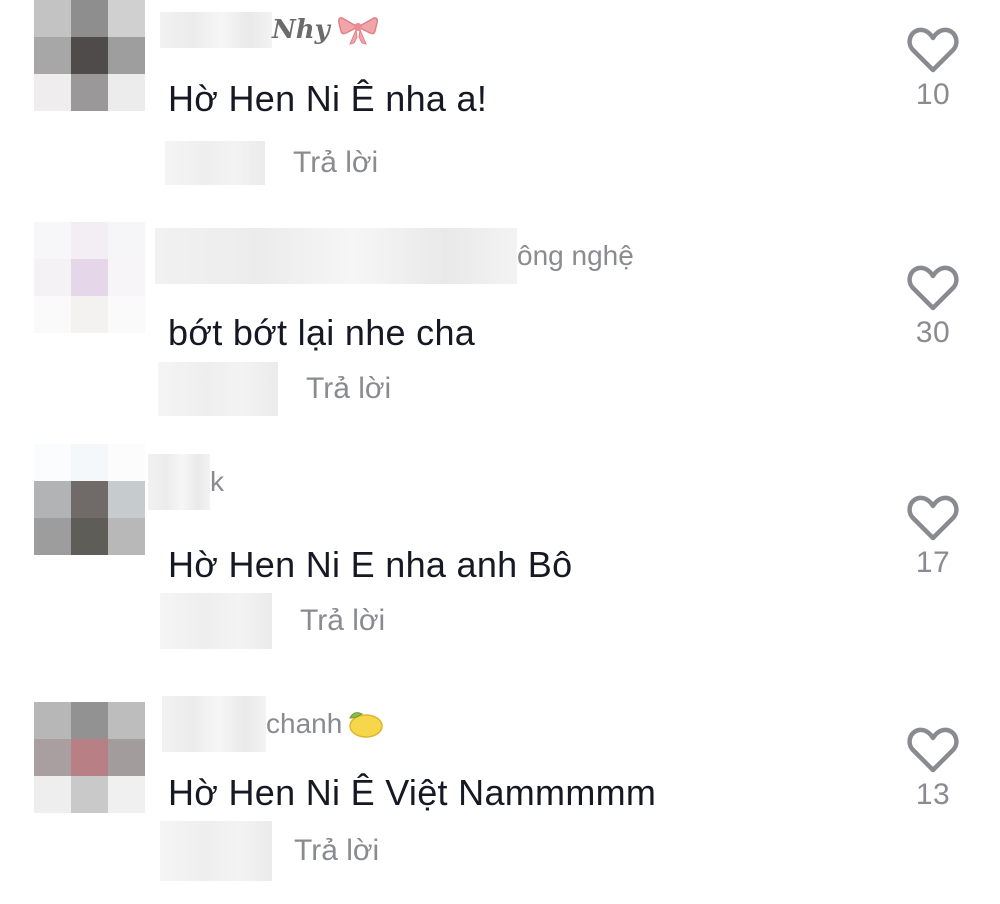 This screenshot has width=1000, height=904. I want to click on like-count: 30, so click(933, 332).